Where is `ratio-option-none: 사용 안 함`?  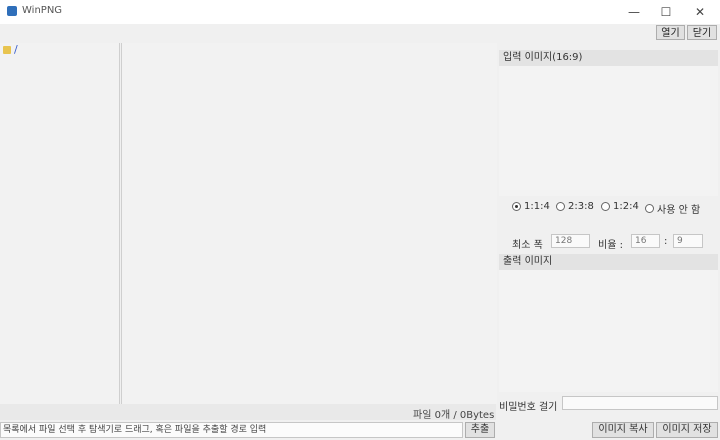 ratio-option-none: 사용 안 함 is located at coordinates (672, 208).